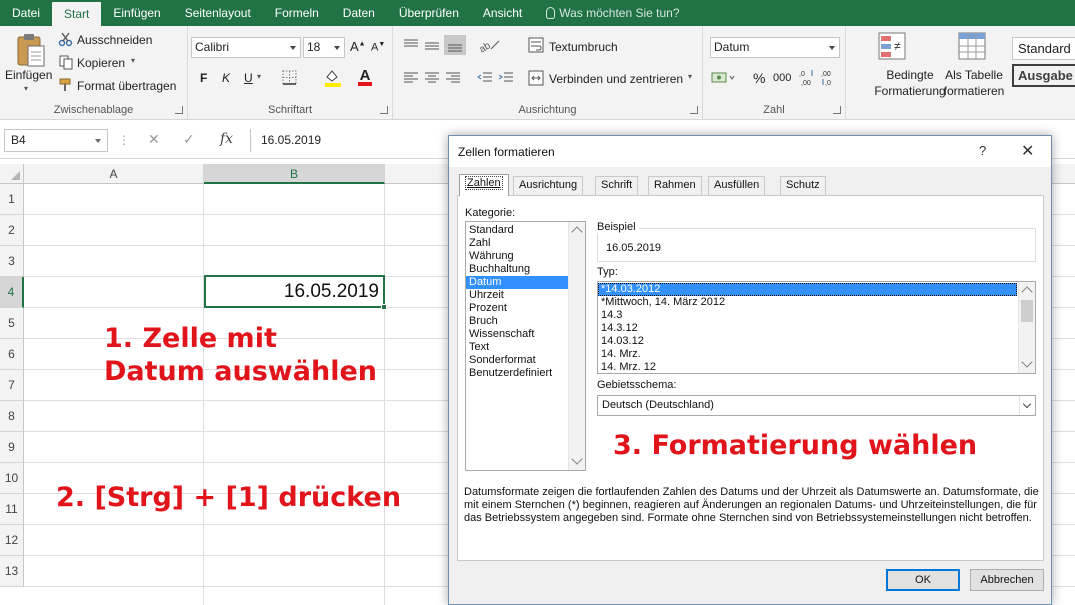 Image resolution: width=1075 pixels, height=605 pixels. What do you see at coordinates (506, 79) in the screenshot?
I see `increase-indent-icon` at bounding box center [506, 79].